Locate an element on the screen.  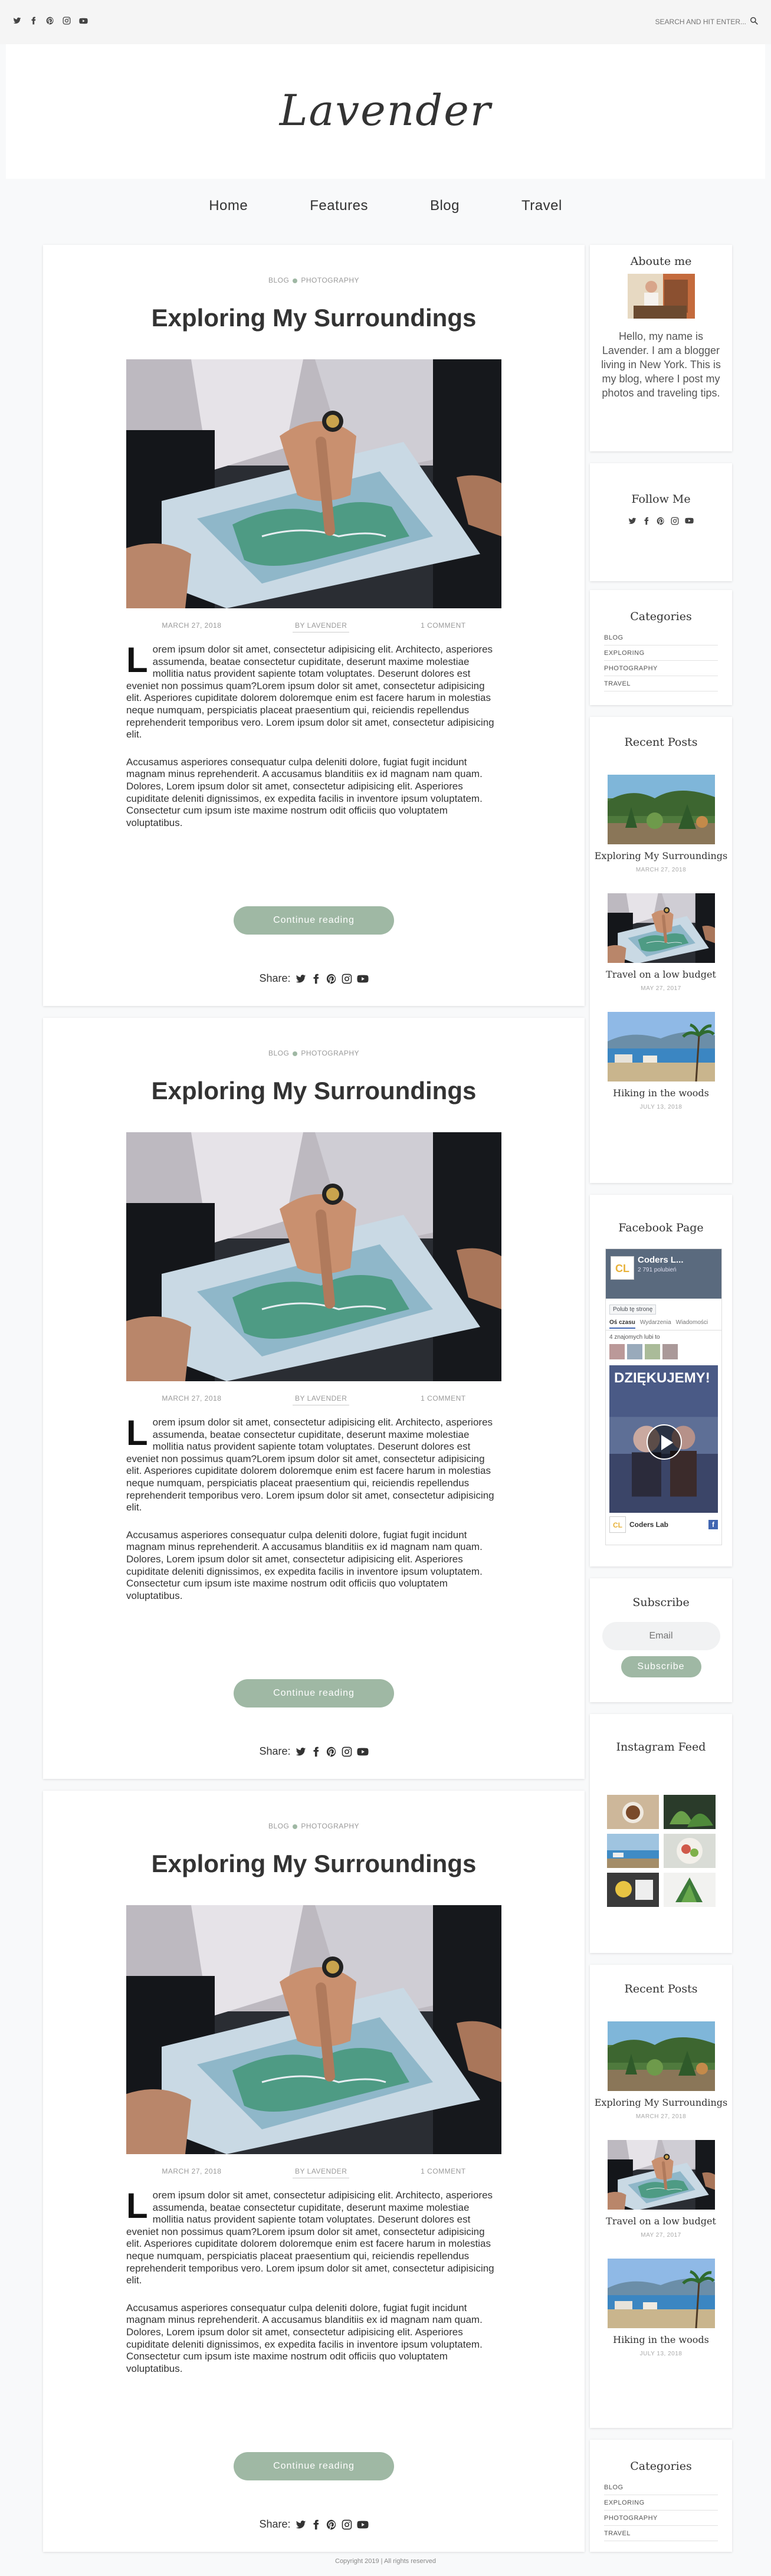
search-icon is located at coordinates (754, 21).